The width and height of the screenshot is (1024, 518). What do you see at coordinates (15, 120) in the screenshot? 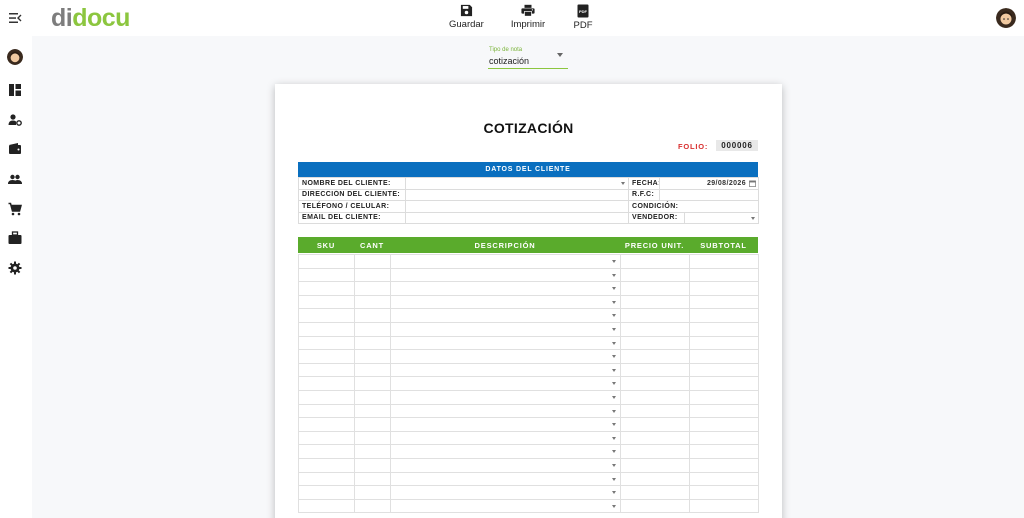
I see `sidebar-item-user-settings` at bounding box center [15, 120].